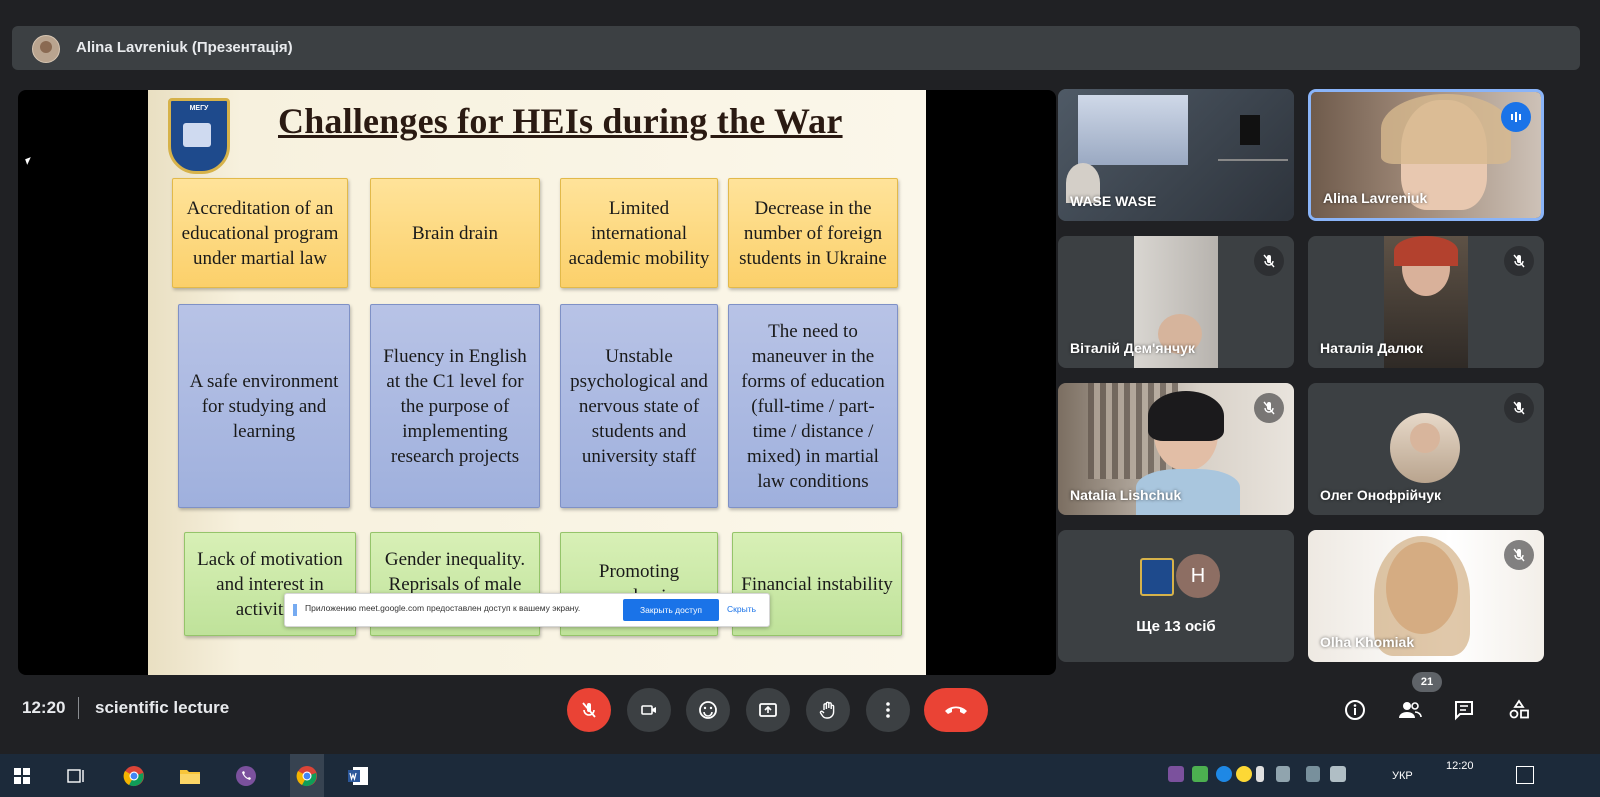 The height and width of the screenshot is (797, 1600). I want to click on participant-tile: Віталій Дем'янчук, so click(1176, 302).